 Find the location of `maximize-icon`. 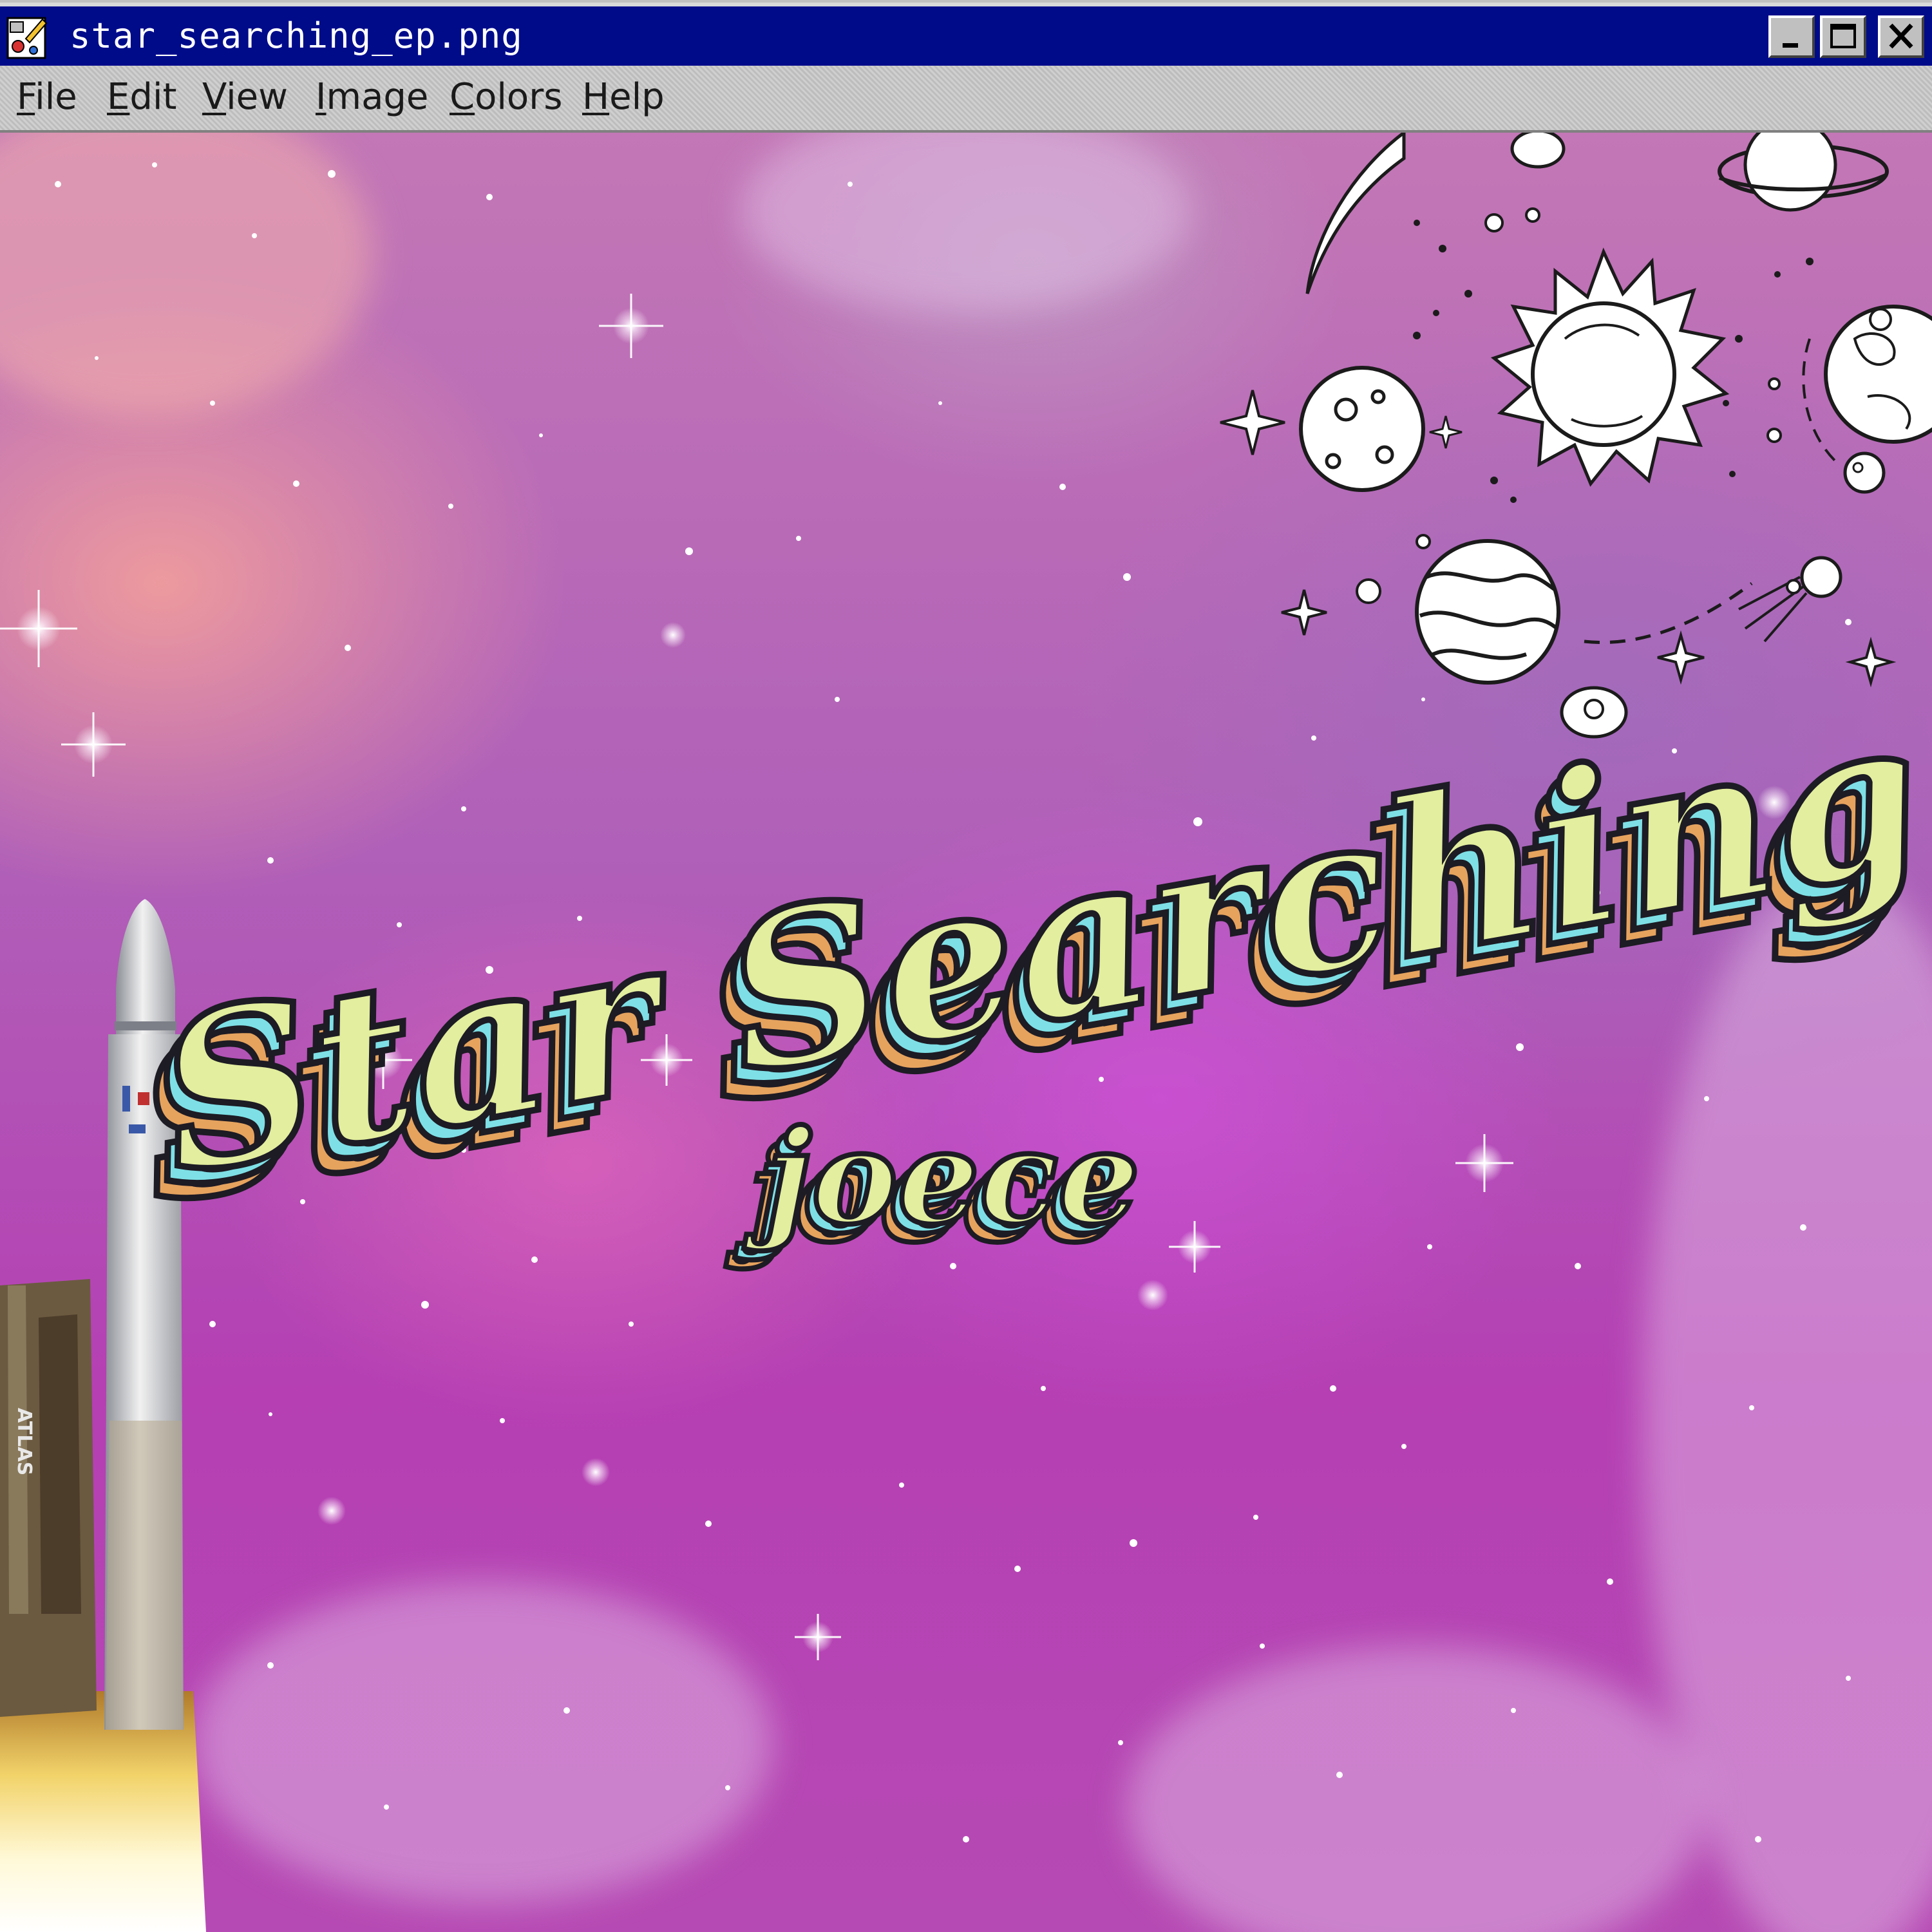

maximize-icon is located at coordinates (1843, 36).